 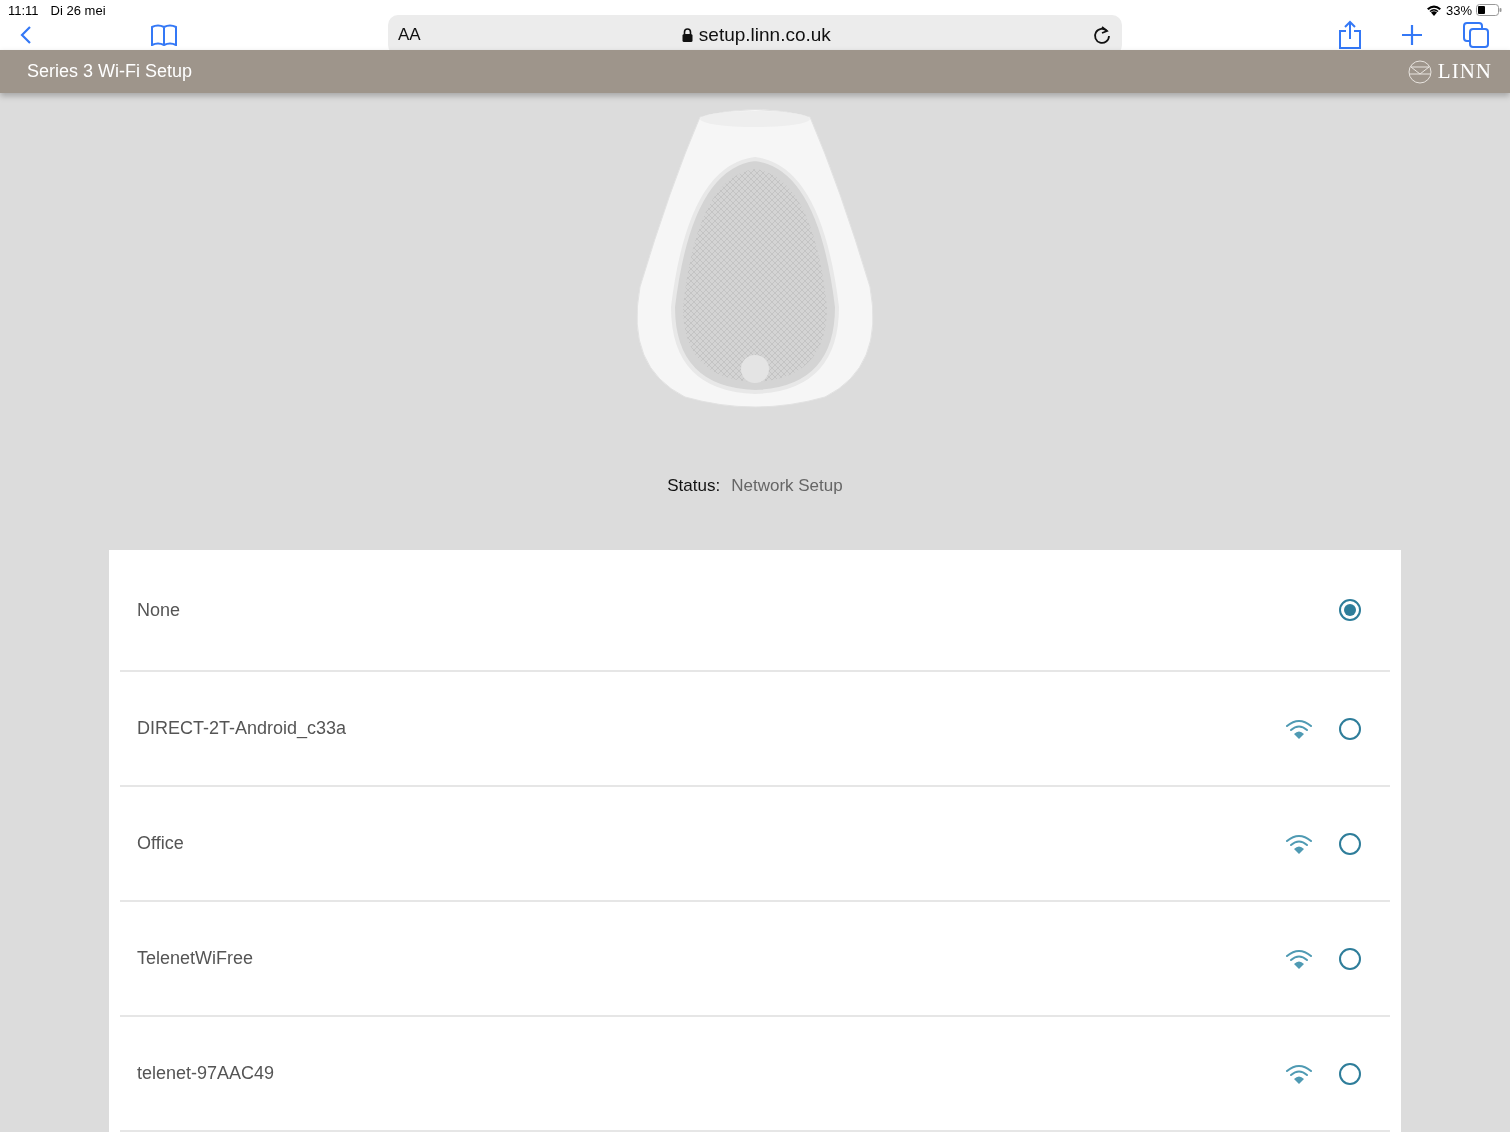 I want to click on network-name: Office, so click(x=161, y=843).